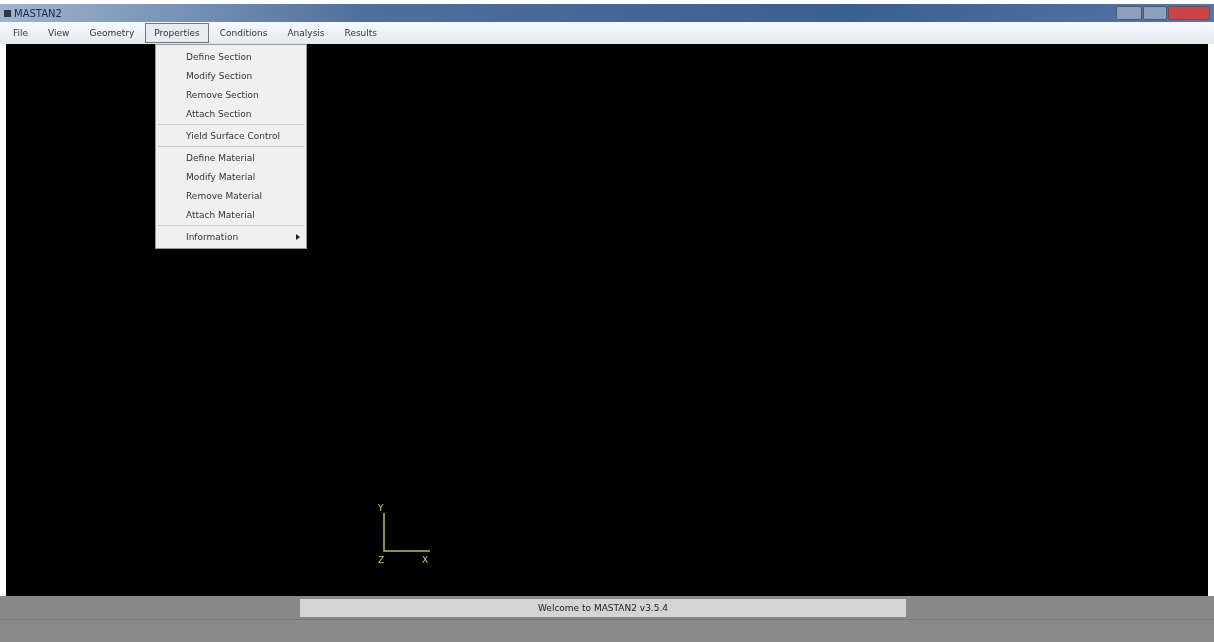 The image size is (1214, 642). Describe the element at coordinates (361, 33) in the screenshot. I see `menu-item: Results` at that location.